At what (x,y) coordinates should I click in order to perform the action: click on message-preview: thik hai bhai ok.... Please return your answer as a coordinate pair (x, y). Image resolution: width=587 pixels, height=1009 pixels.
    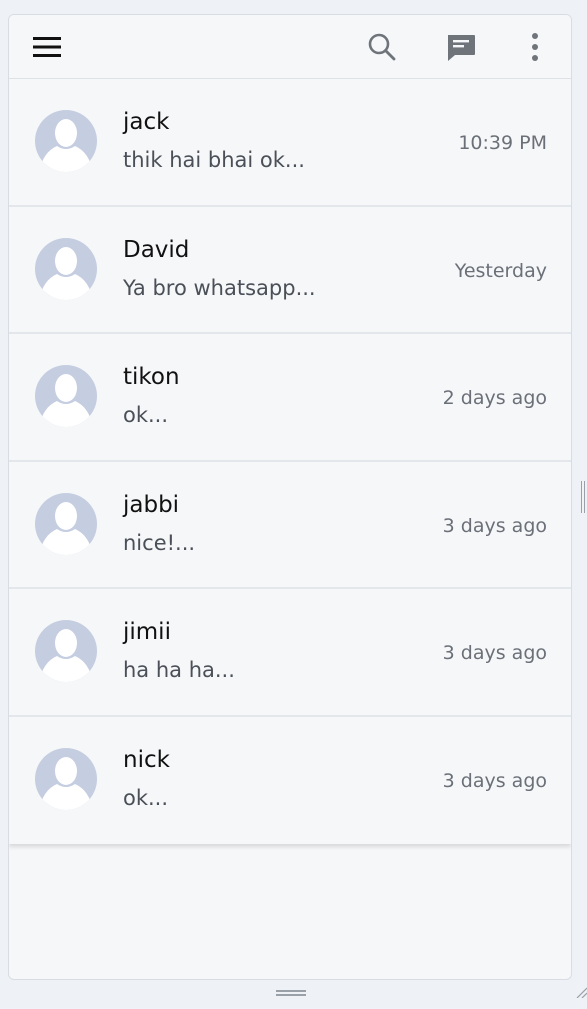
    Looking at the image, I should click on (214, 160).